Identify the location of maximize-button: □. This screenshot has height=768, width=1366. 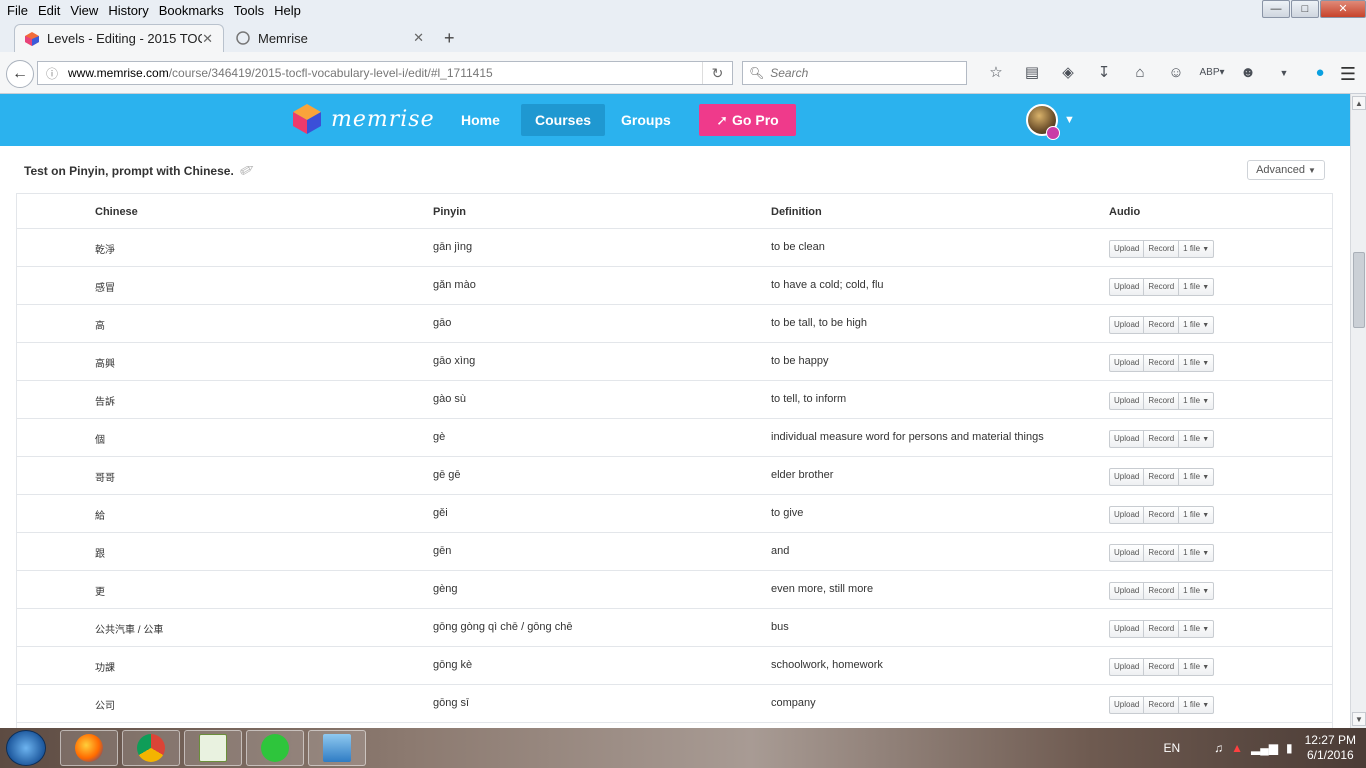
(1305, 9).